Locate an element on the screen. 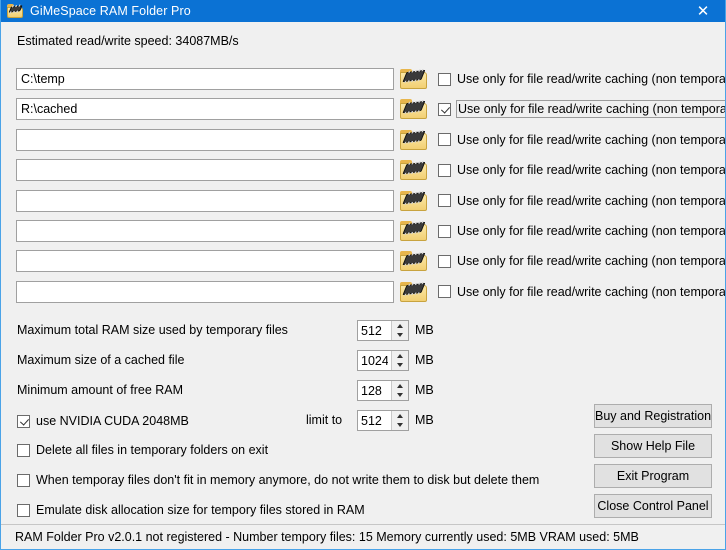  min-free-ram-stepper is located at coordinates (383, 390).